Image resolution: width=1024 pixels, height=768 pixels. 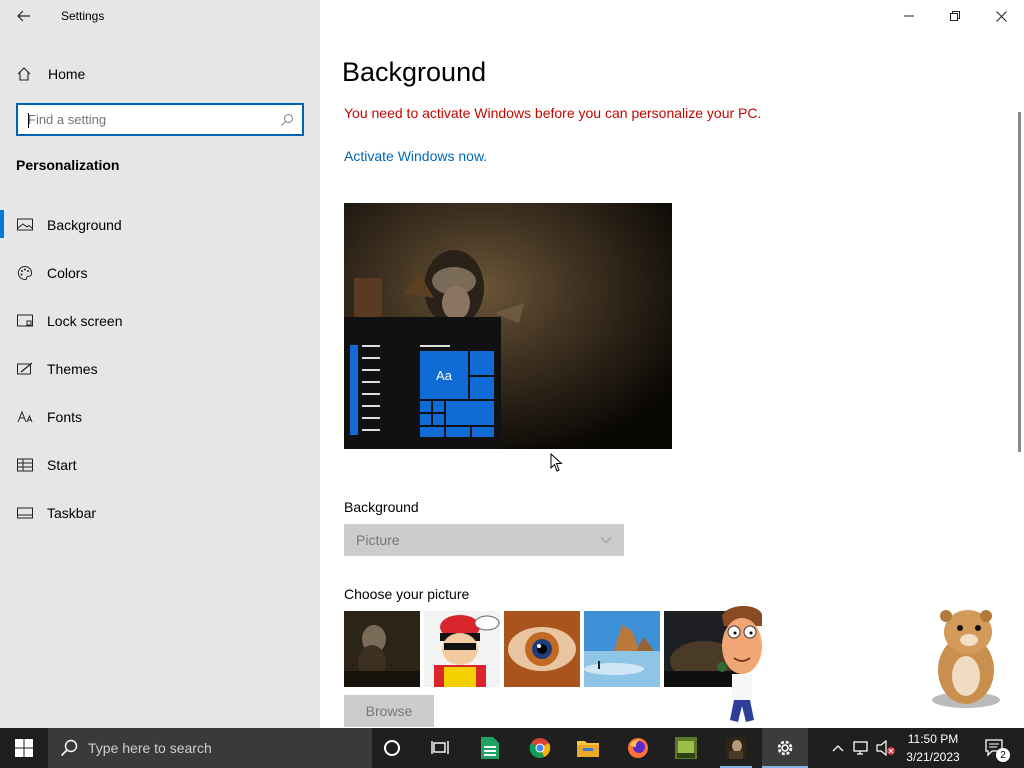 I want to click on task-view-button, so click(x=440, y=748).